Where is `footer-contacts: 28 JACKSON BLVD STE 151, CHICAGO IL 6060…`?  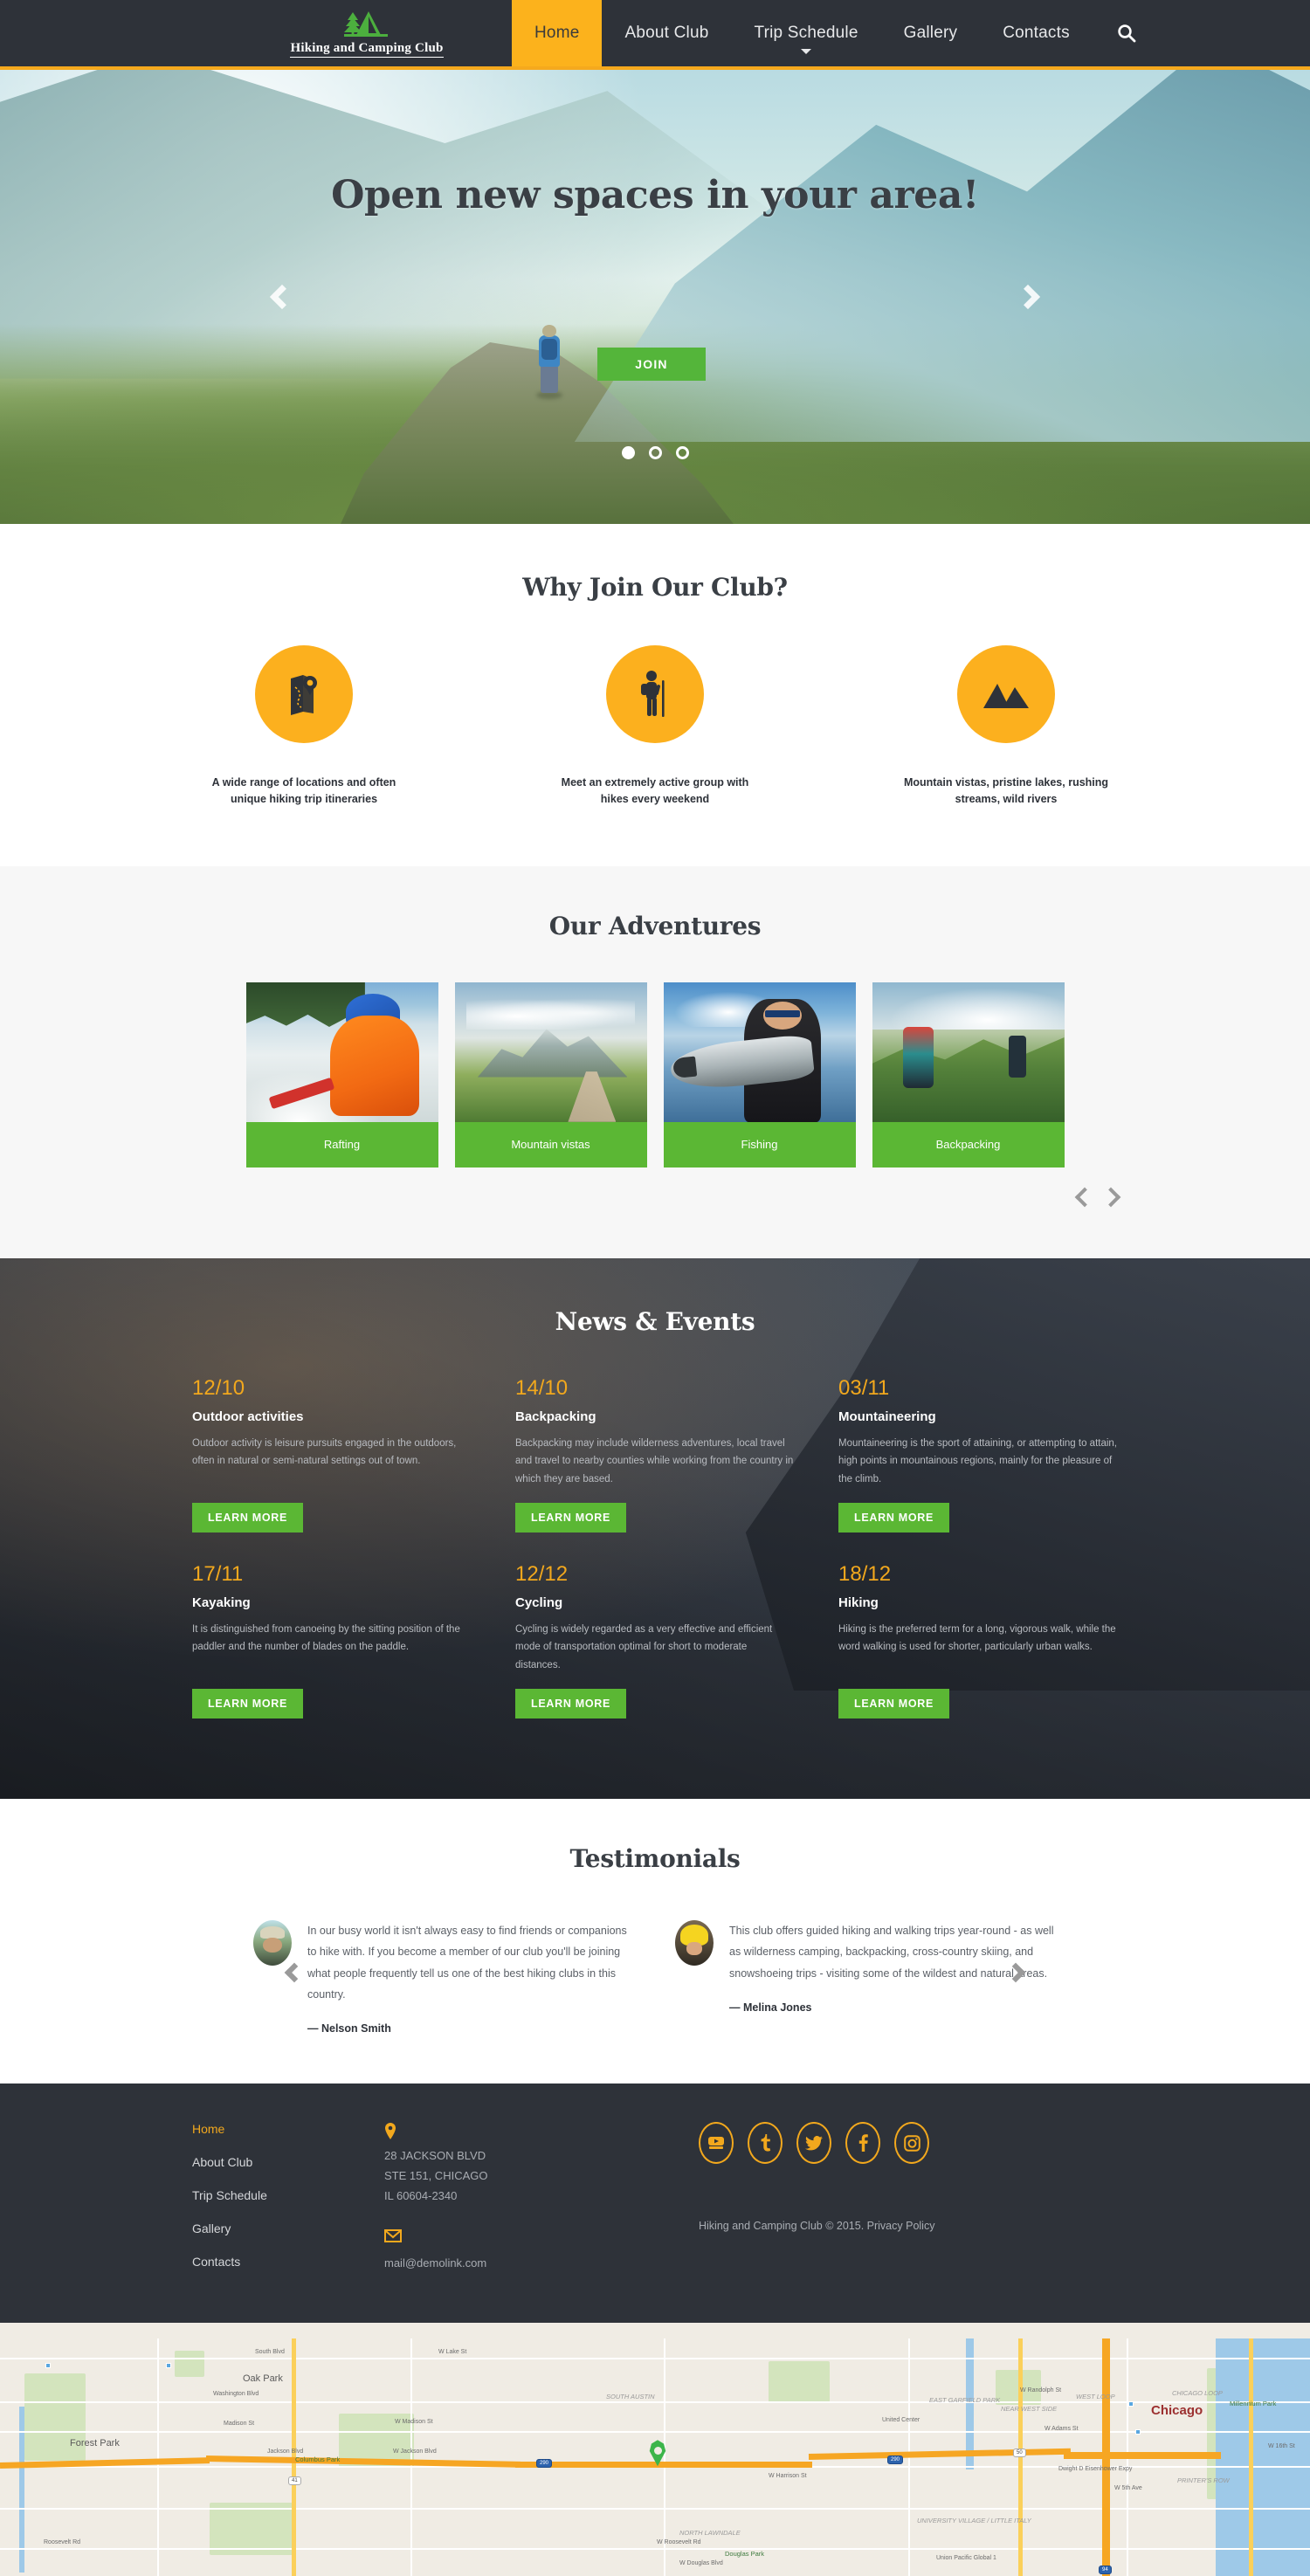 footer-contacts: 28 JACKSON BLVD STE 151, CHICAGO IL 6060… is located at coordinates (524, 2205).